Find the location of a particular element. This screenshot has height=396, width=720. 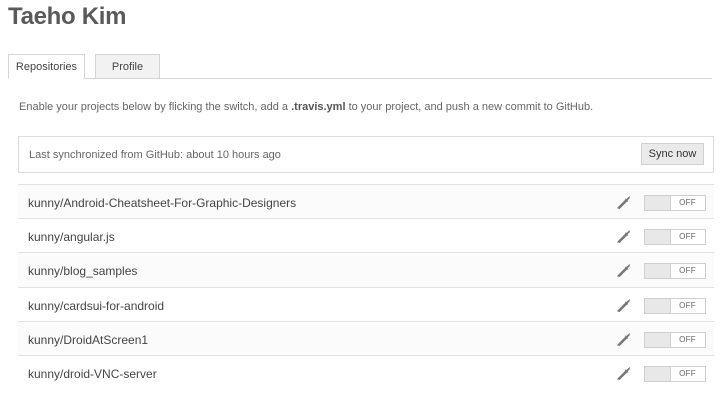

repository-row: kunny/cardsui-for-android OFF is located at coordinates (366, 303).